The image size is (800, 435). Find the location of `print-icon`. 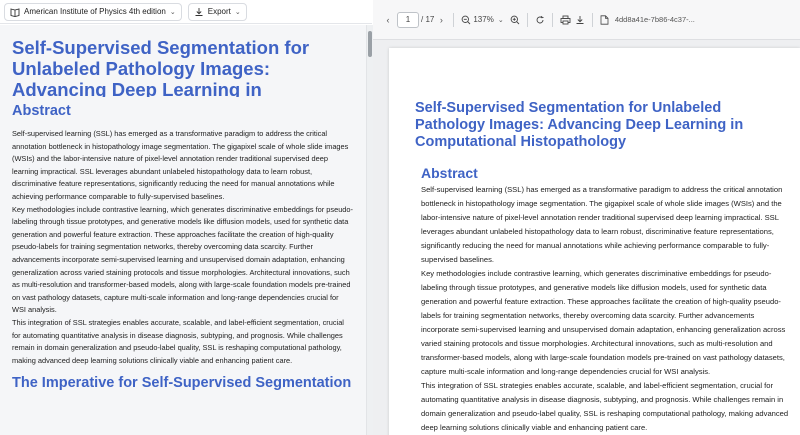

print-icon is located at coordinates (565, 20).